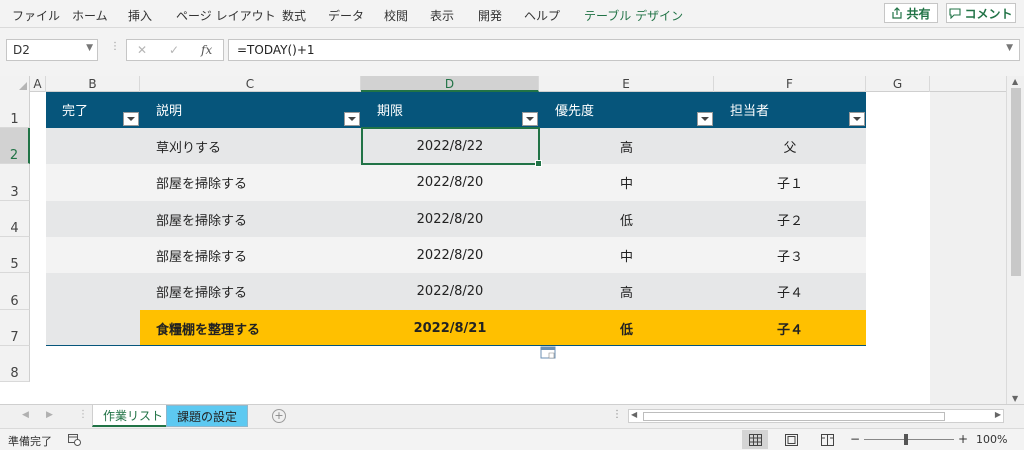 The image size is (1024, 450). I want to click on column-header-a: A, so click(38, 84).